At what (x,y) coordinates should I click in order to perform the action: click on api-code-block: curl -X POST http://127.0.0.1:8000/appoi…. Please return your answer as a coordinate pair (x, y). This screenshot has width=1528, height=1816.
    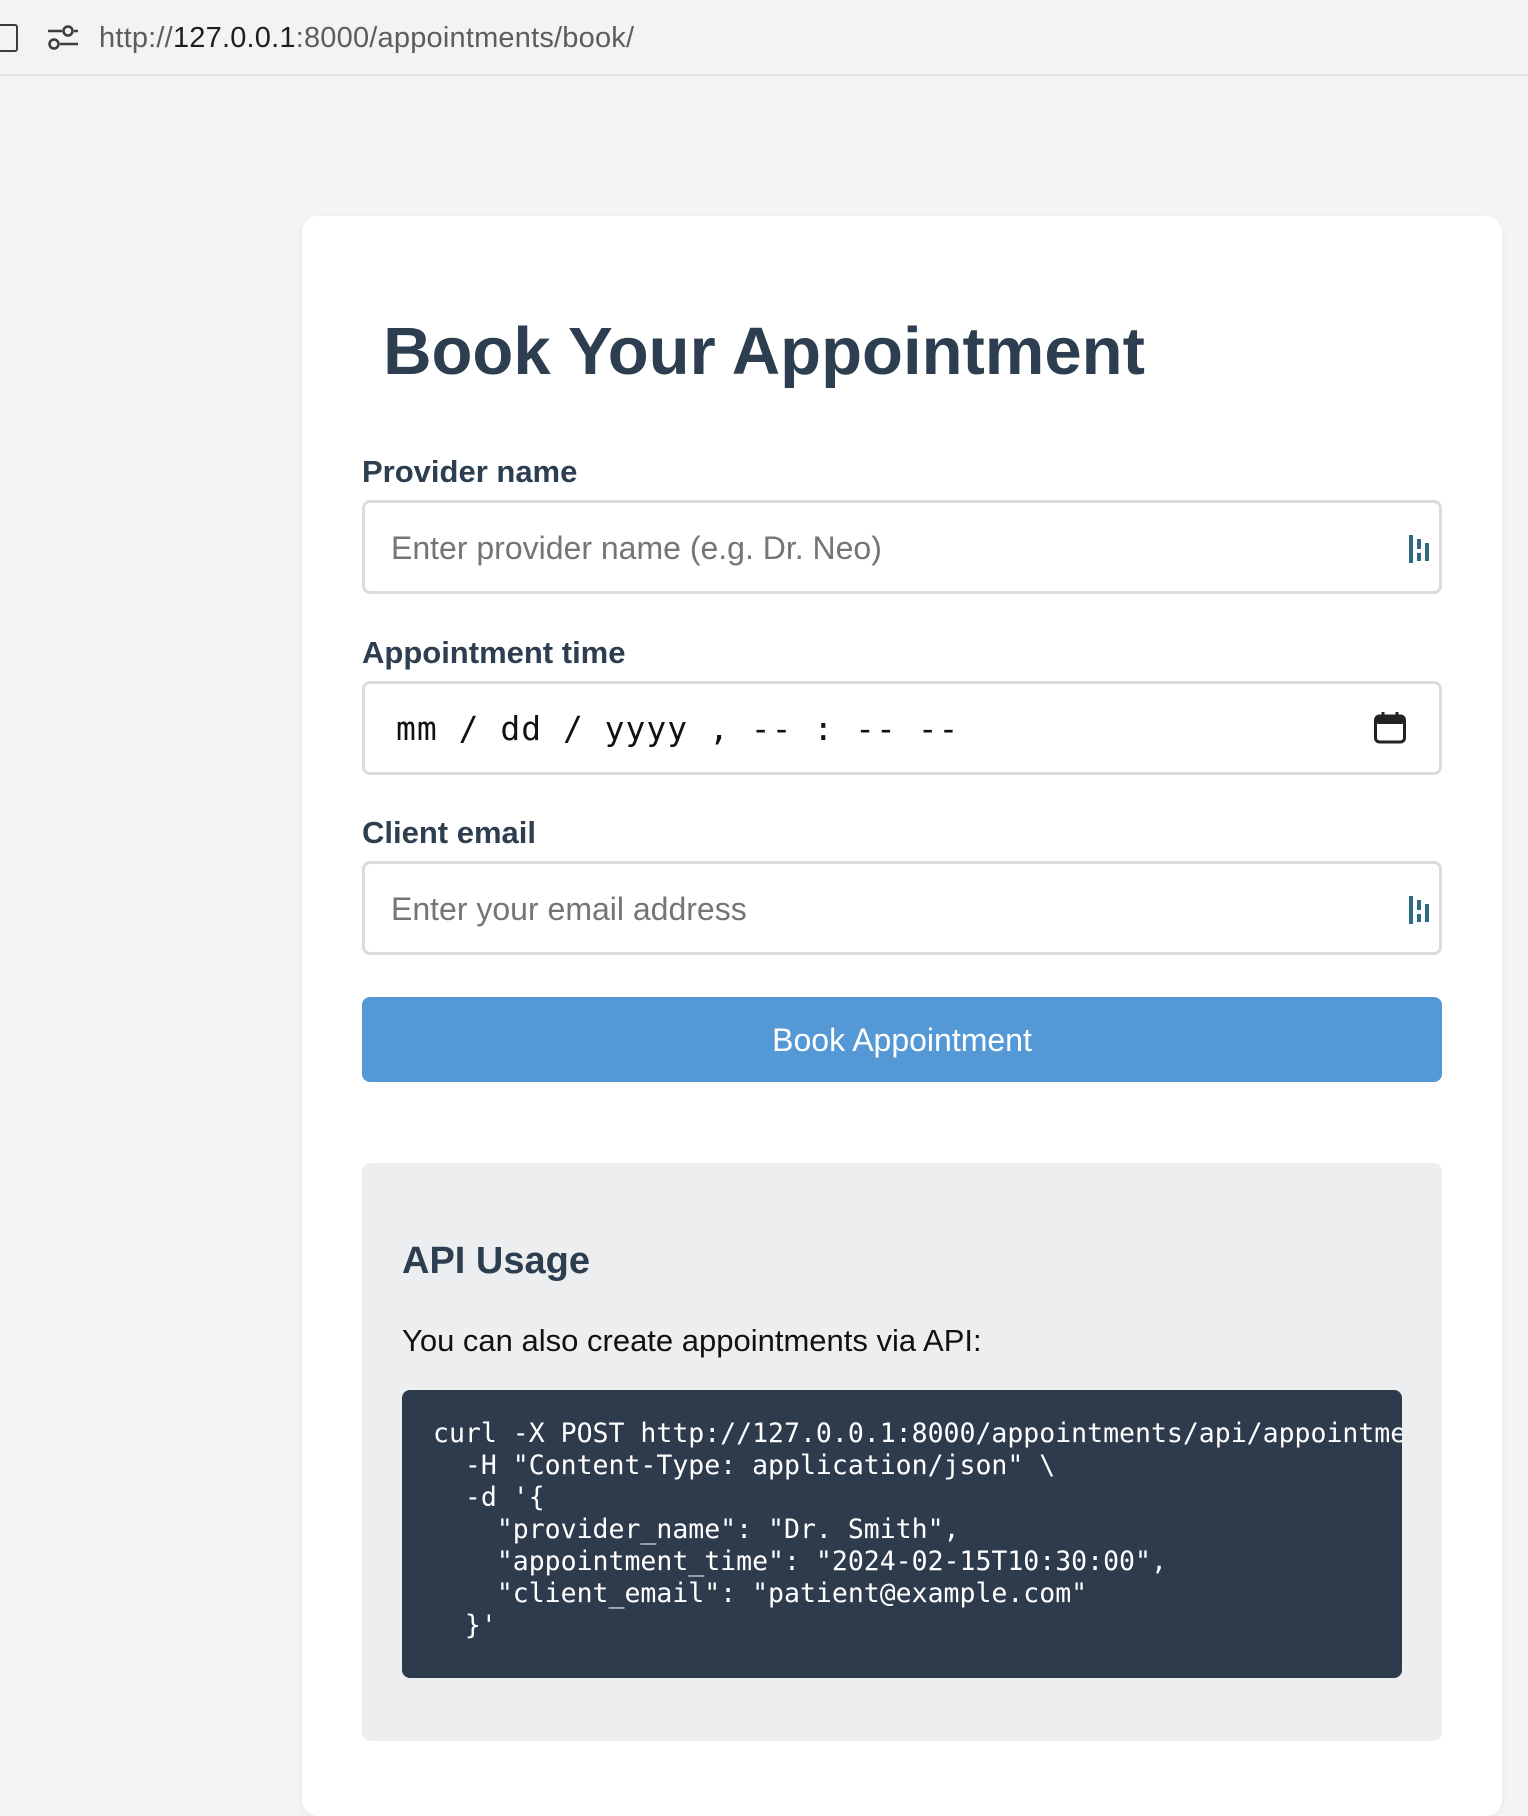
    Looking at the image, I should click on (902, 1534).